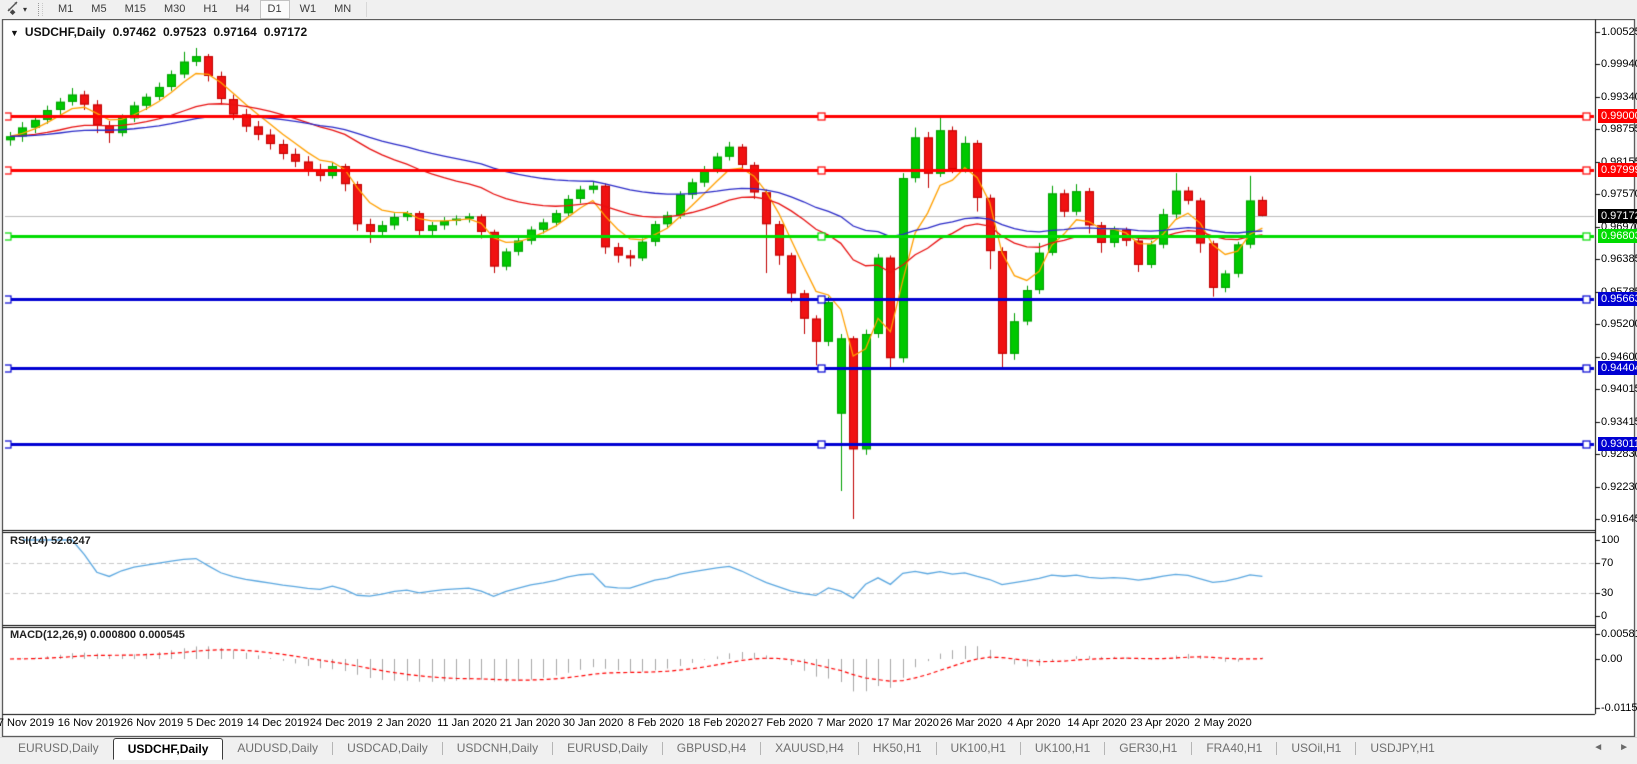  Describe the element at coordinates (308, 9) in the screenshot. I see `timeframe-button-w1: W1` at that location.